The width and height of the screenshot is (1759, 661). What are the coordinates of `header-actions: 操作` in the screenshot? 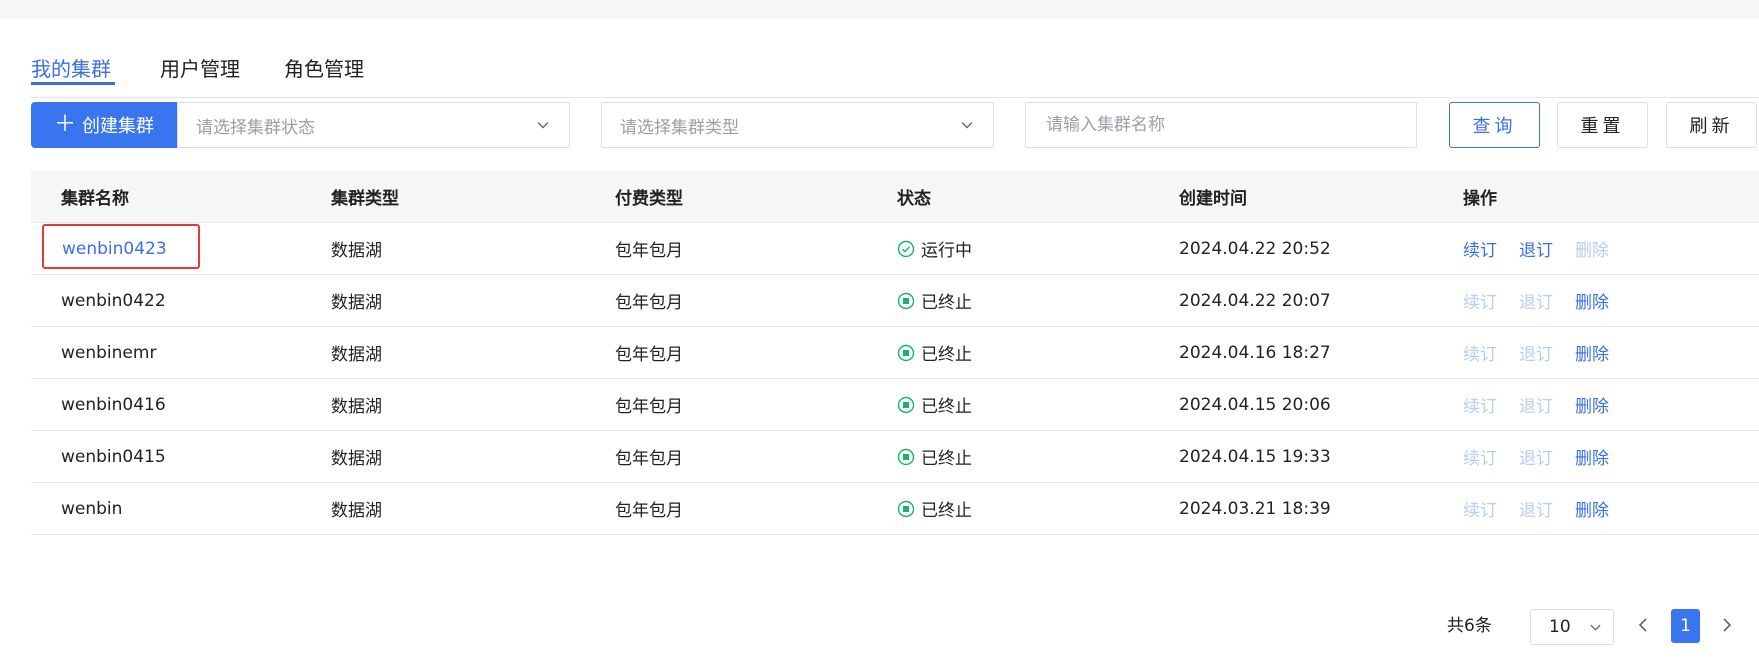 It's located at (1480, 199).